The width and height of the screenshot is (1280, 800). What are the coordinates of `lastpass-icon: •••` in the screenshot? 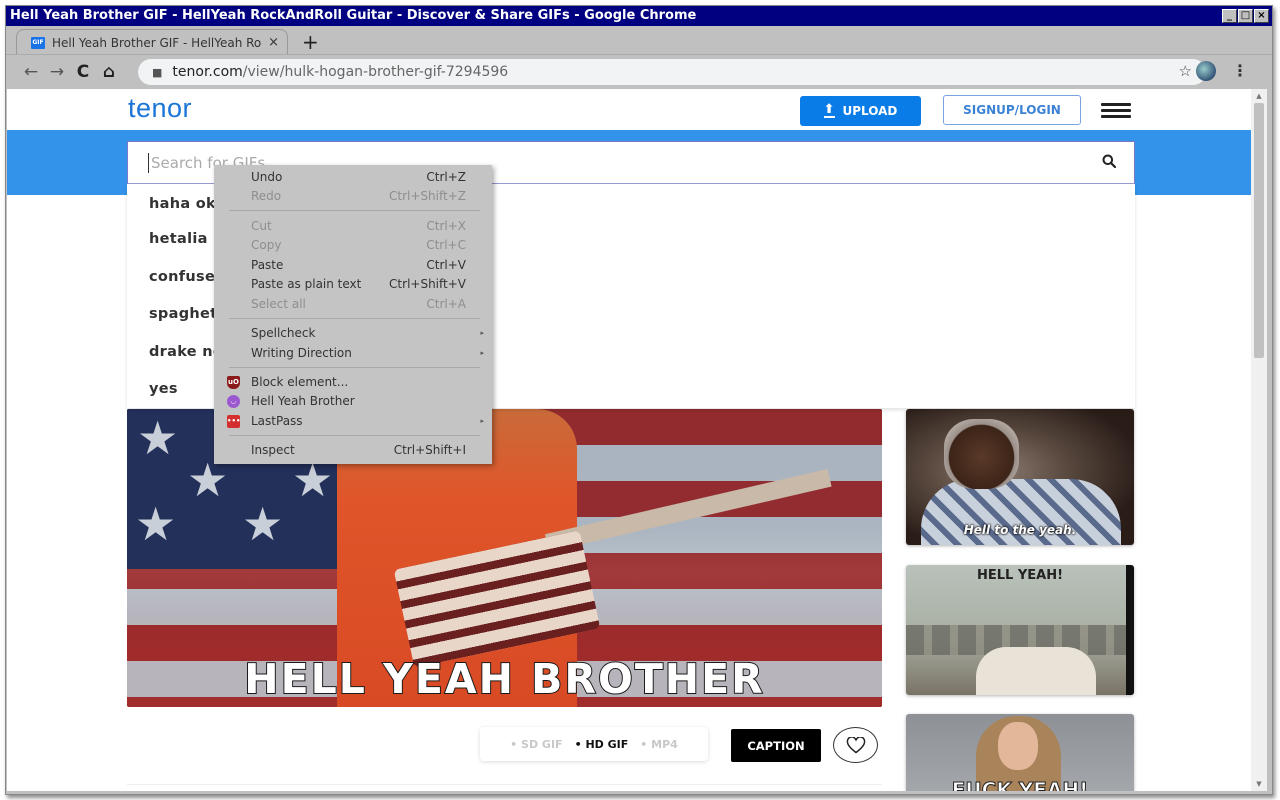 It's located at (233, 421).